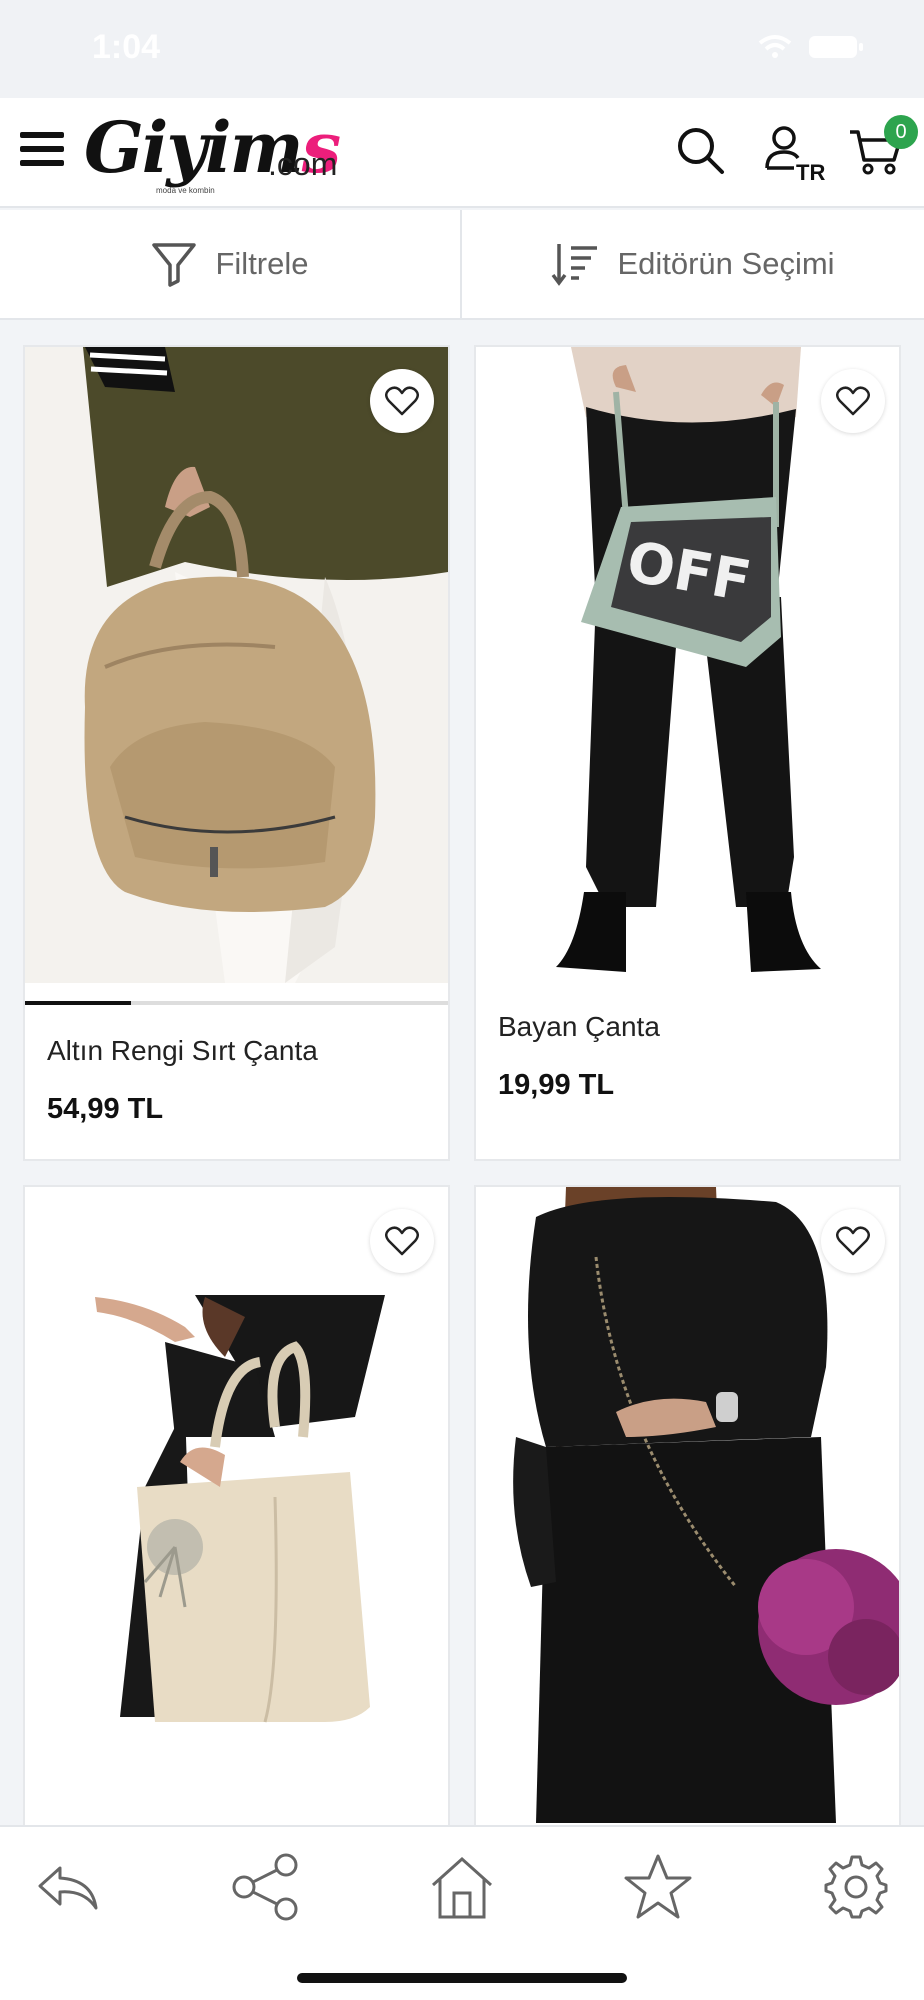  What do you see at coordinates (185, 190) in the screenshot?
I see `logo-tagline: moda ve kombin` at bounding box center [185, 190].